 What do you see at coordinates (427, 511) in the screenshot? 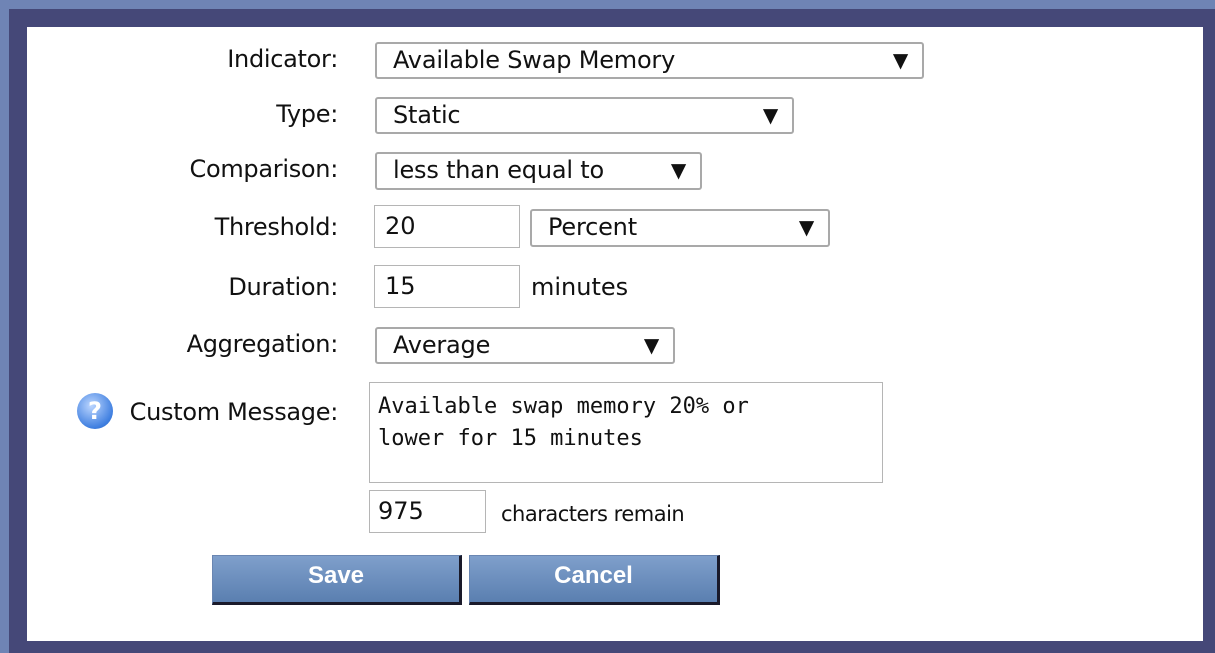
I see `characters-remaining-count: 975` at bounding box center [427, 511].